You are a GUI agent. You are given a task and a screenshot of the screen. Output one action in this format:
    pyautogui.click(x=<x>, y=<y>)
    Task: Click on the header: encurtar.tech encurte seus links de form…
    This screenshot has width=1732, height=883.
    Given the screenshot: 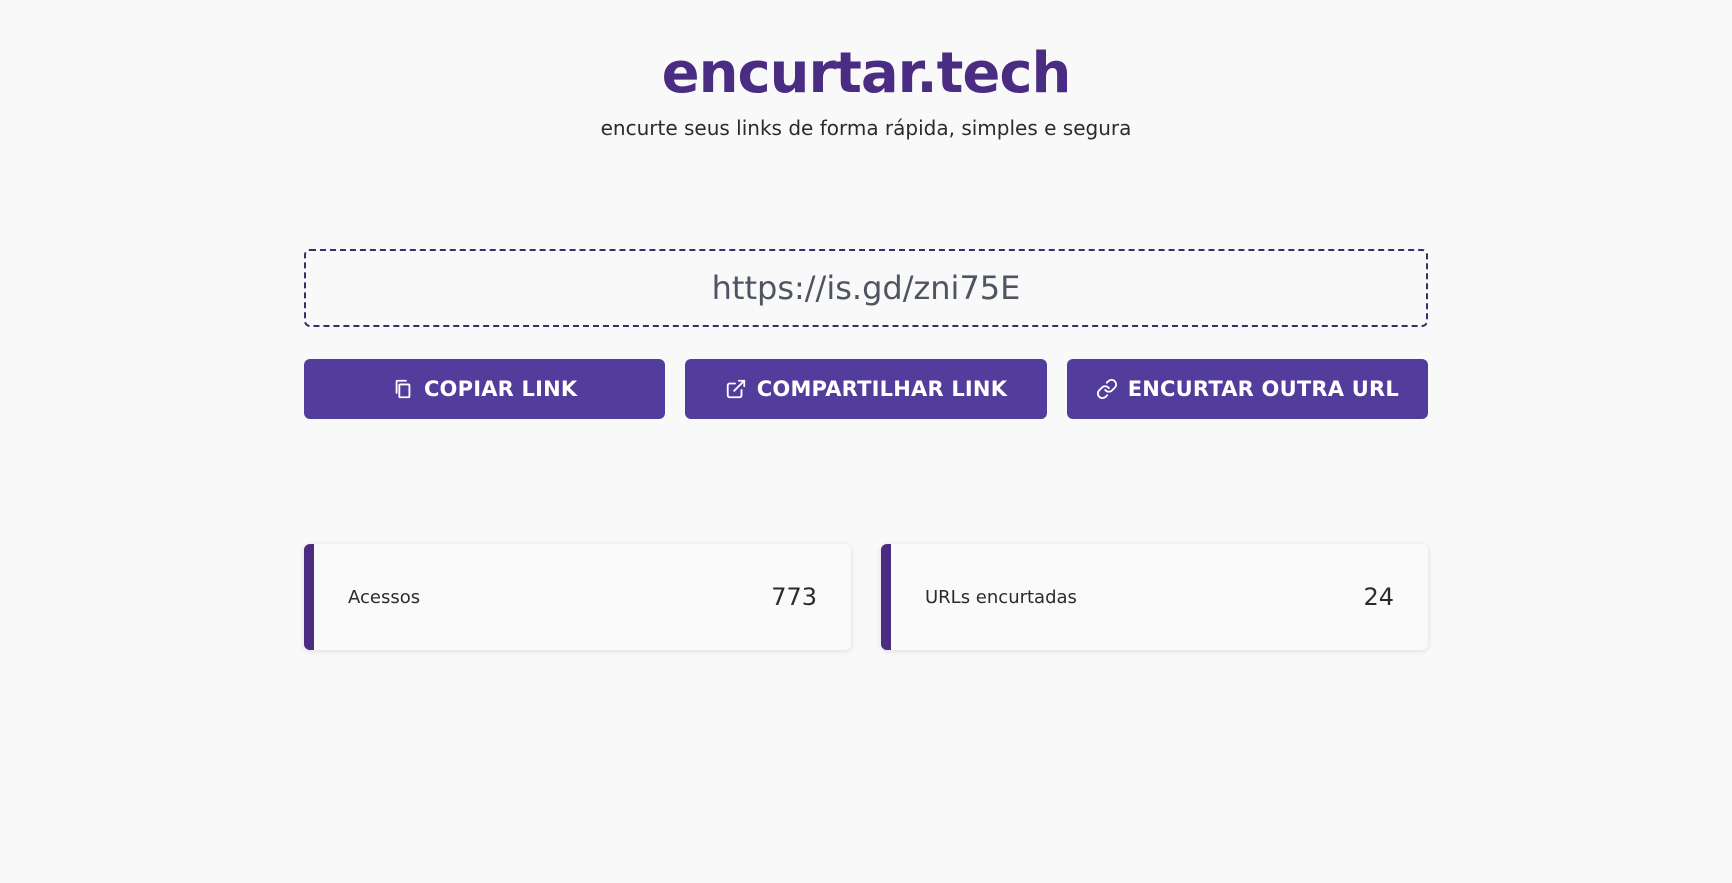 What is the action you would take?
    pyautogui.click(x=866, y=89)
    